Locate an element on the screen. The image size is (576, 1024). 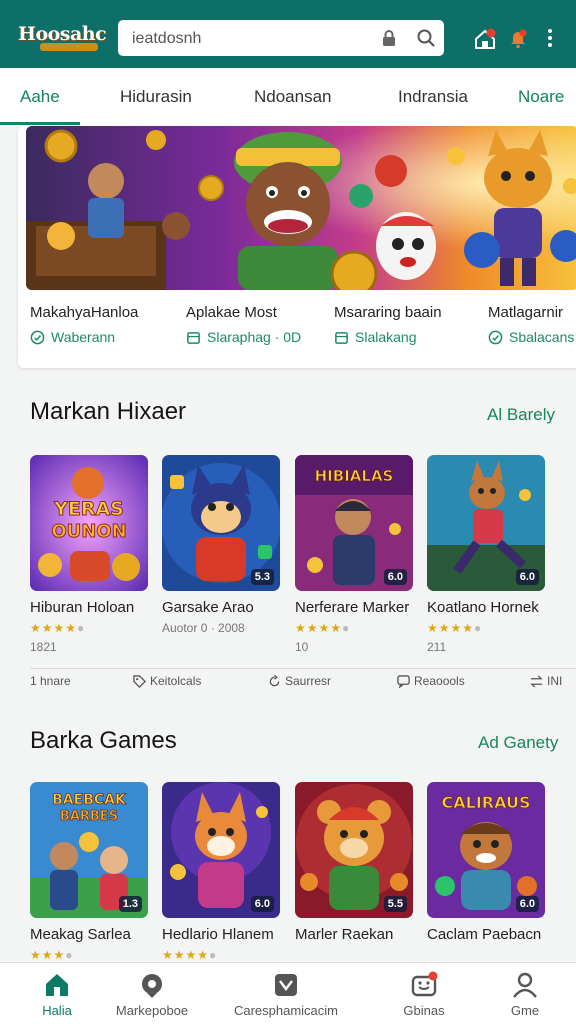
home-notification-icon is located at coordinates (485, 39).